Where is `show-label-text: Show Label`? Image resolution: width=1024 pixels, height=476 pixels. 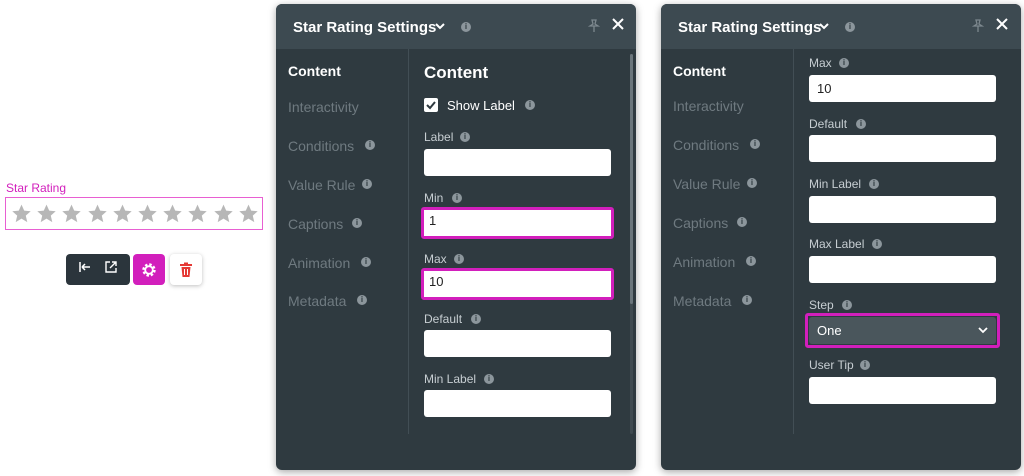 show-label-text: Show Label is located at coordinates (481, 105).